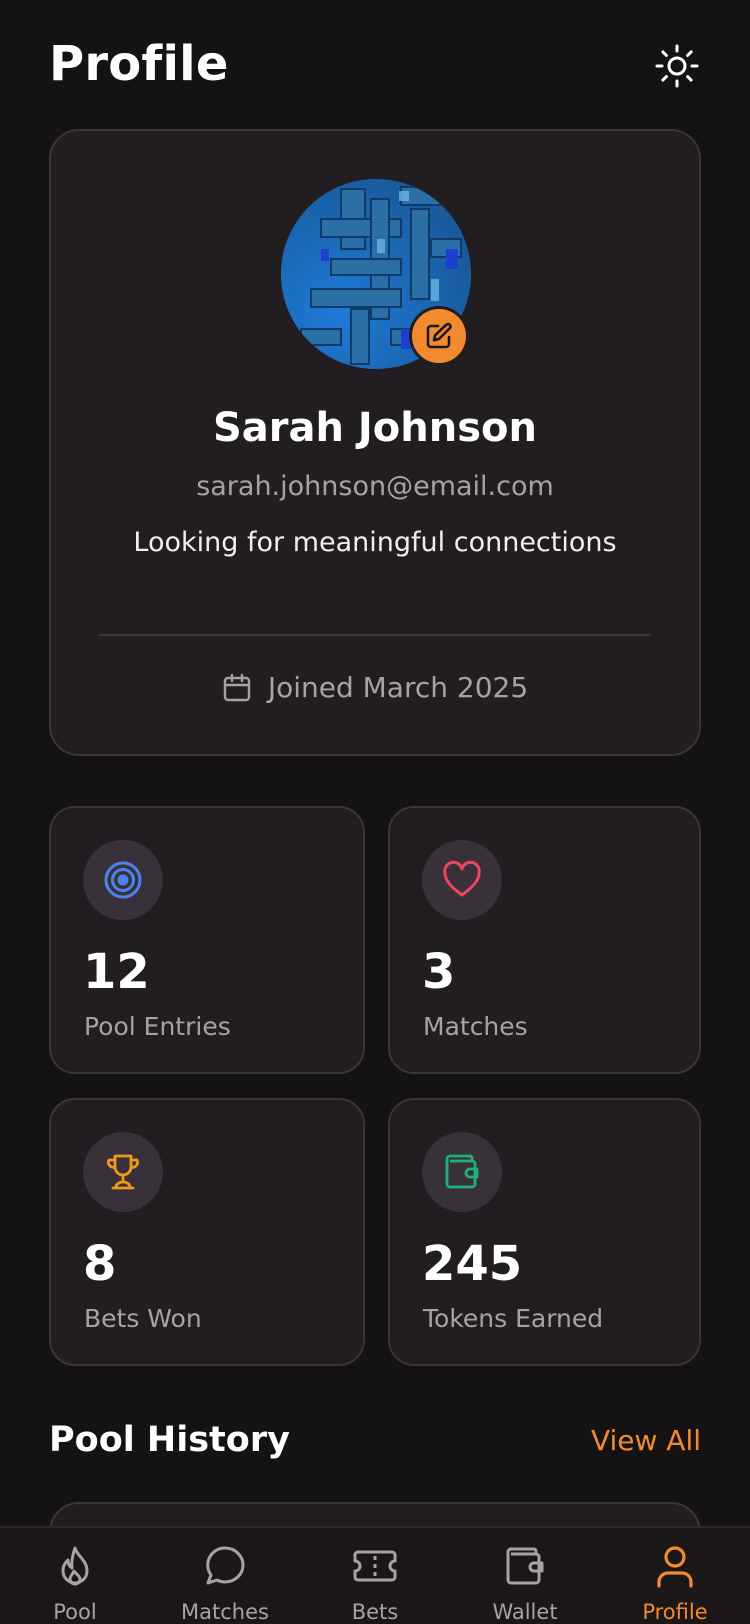 The height and width of the screenshot is (1624, 750). I want to click on calendar-icon, so click(237, 687).